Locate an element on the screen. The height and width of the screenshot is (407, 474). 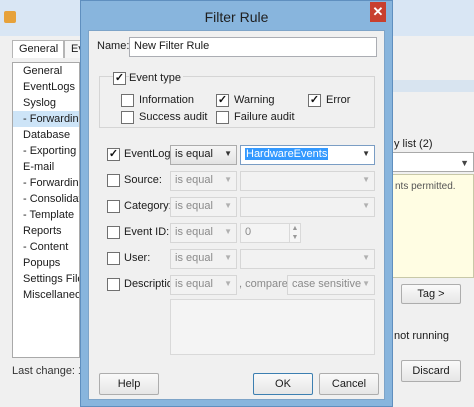
user-operator-value: is equal is located at coordinates (194, 258).